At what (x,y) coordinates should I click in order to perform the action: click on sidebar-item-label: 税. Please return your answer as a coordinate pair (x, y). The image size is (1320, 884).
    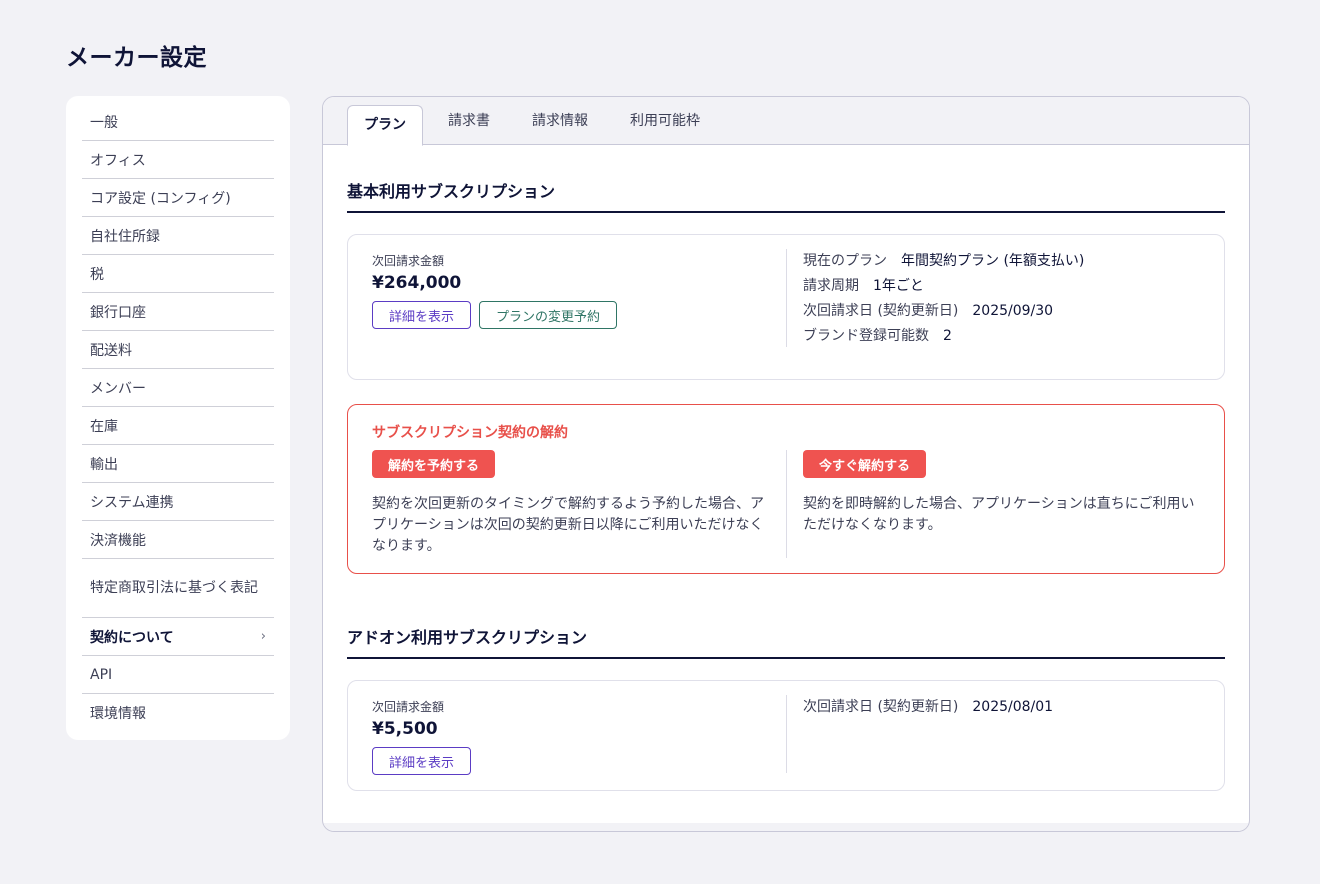
    Looking at the image, I should click on (97, 274).